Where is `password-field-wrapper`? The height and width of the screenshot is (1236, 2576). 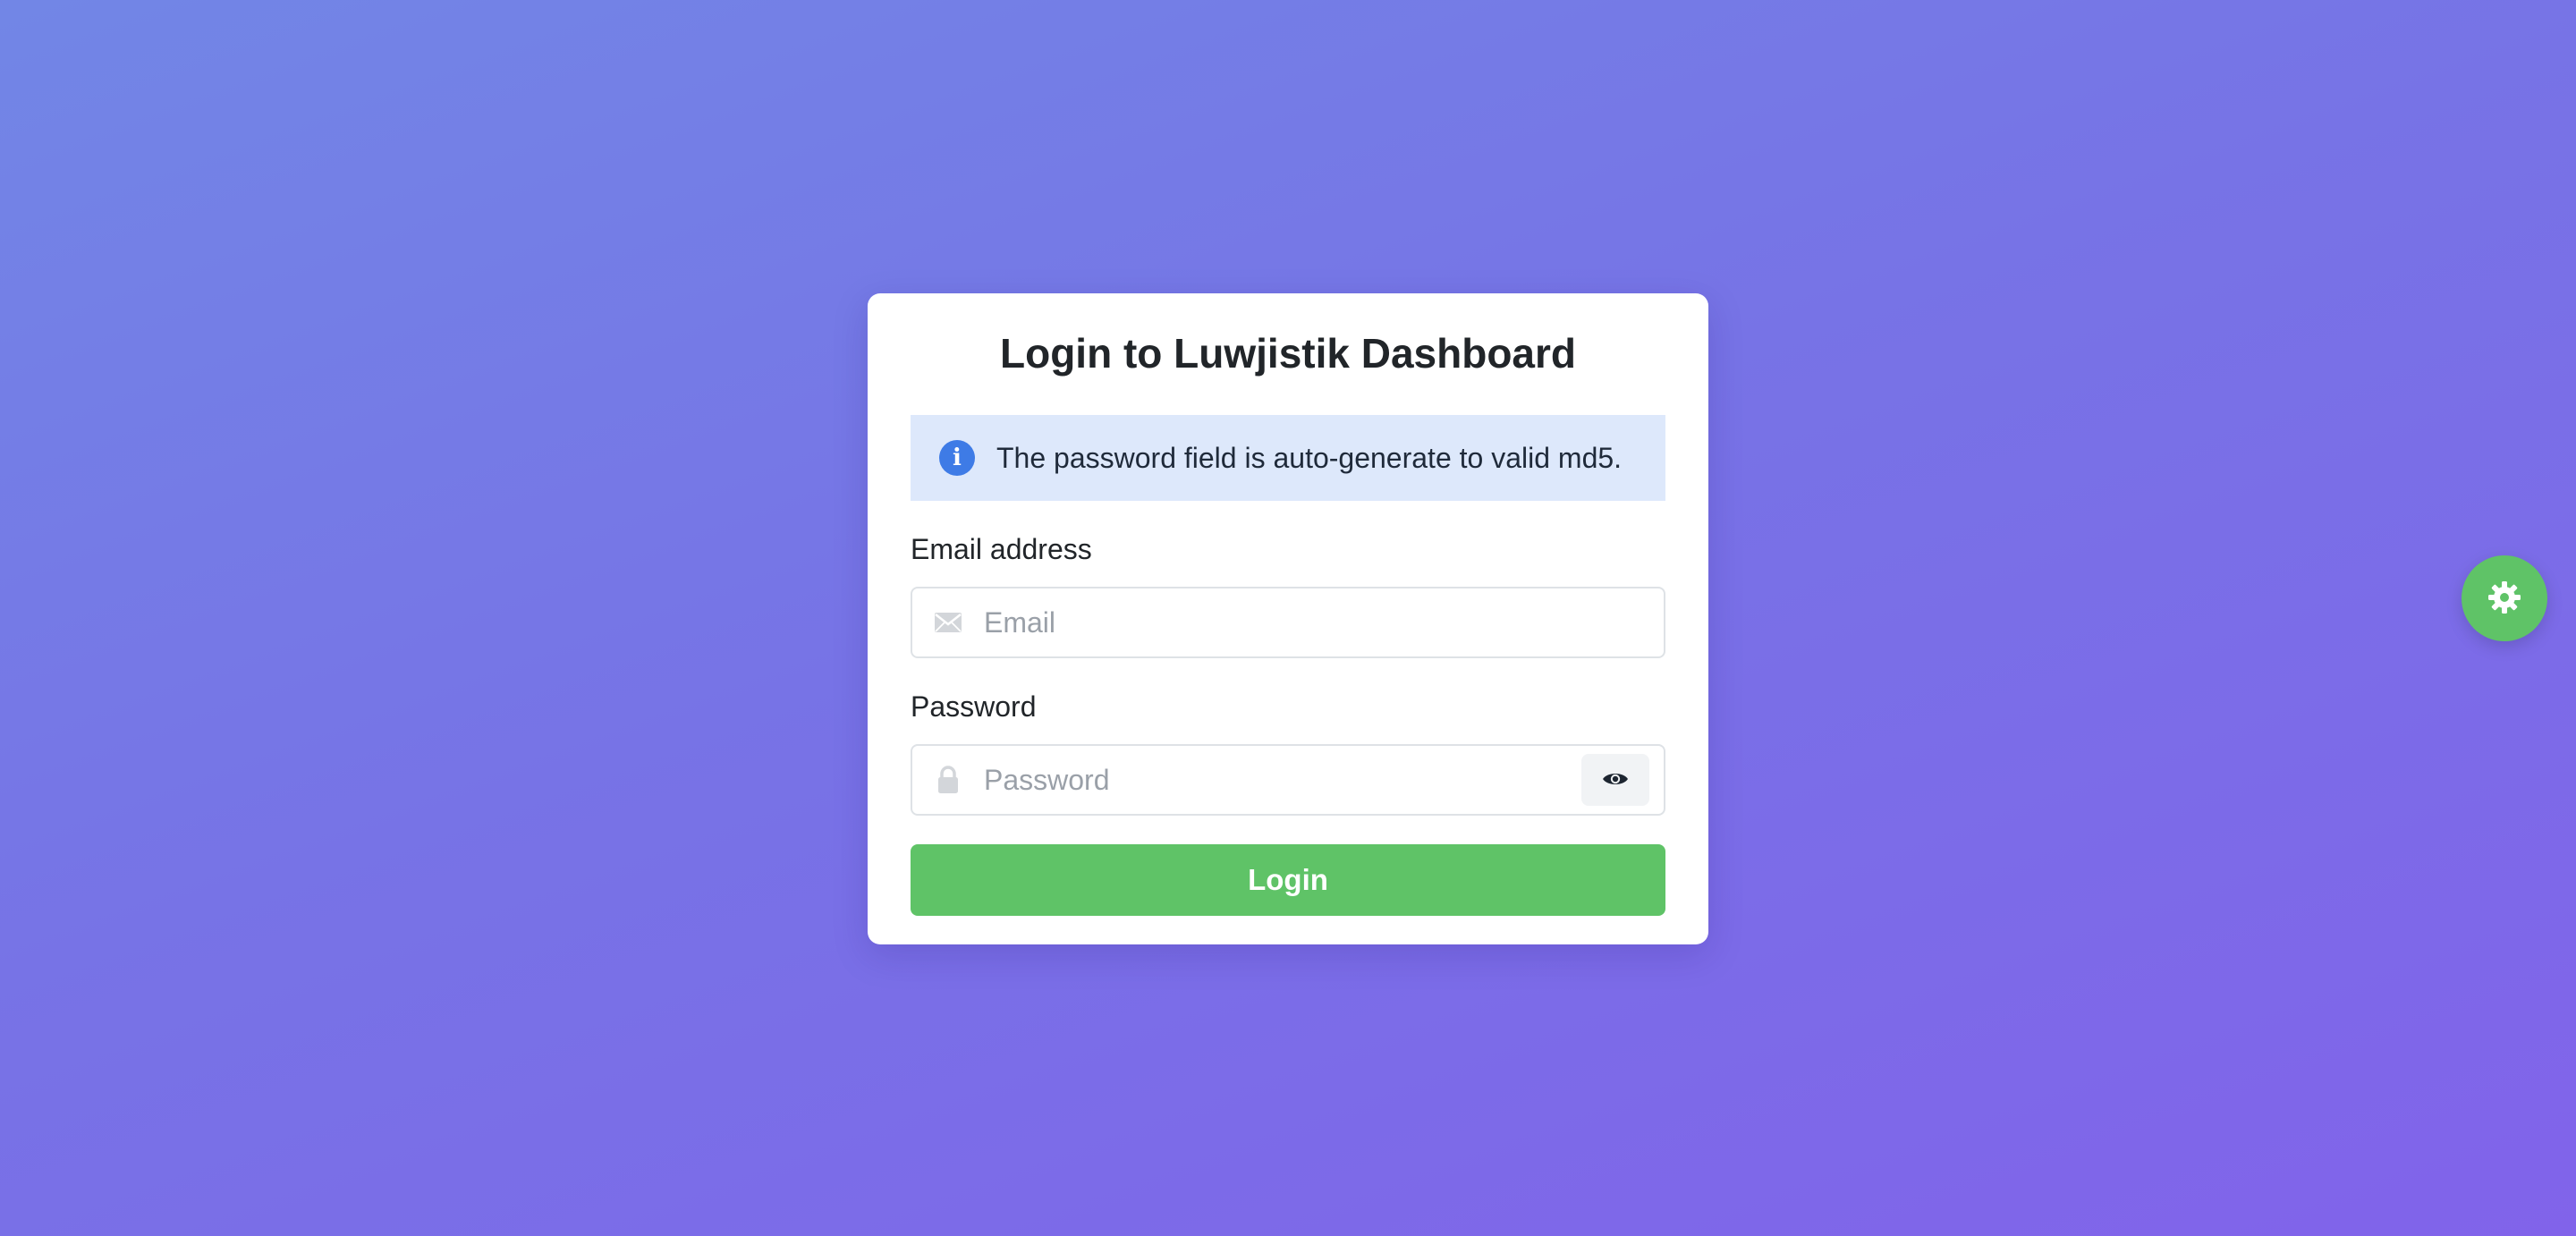 password-field-wrapper is located at coordinates (1288, 780).